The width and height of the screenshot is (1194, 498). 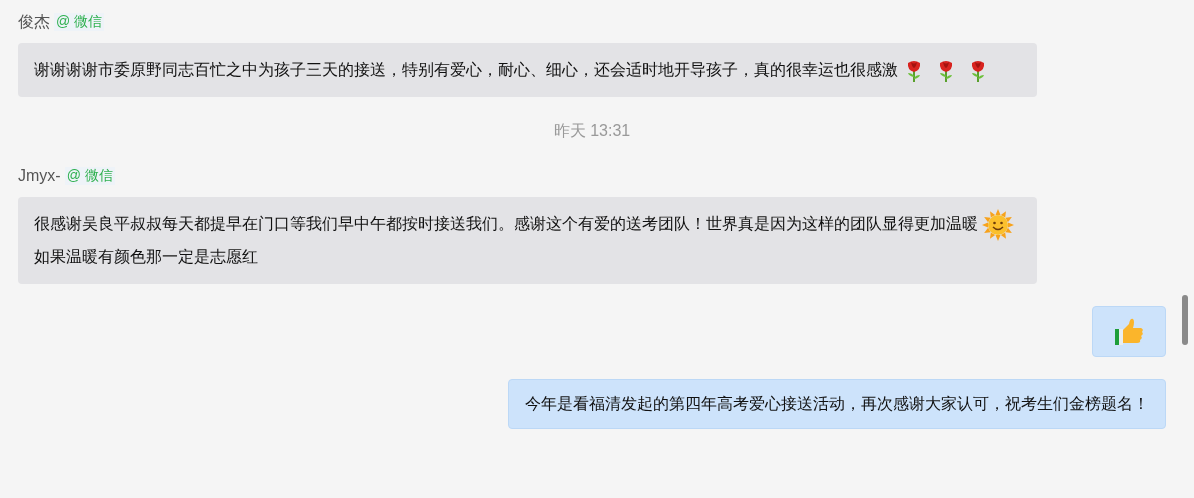 What do you see at coordinates (466, 69) in the screenshot?
I see `message-text: 谢谢谢谢市委原野同志百忙之中为孩子三天的接送，特别有爱心，耐心、细心，还会适时地开导孩子，真的很幸运也很感激` at bounding box center [466, 69].